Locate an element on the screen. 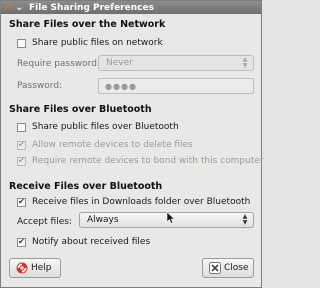  share-public-network-checkbox: Share public files on network is located at coordinates (90, 43).